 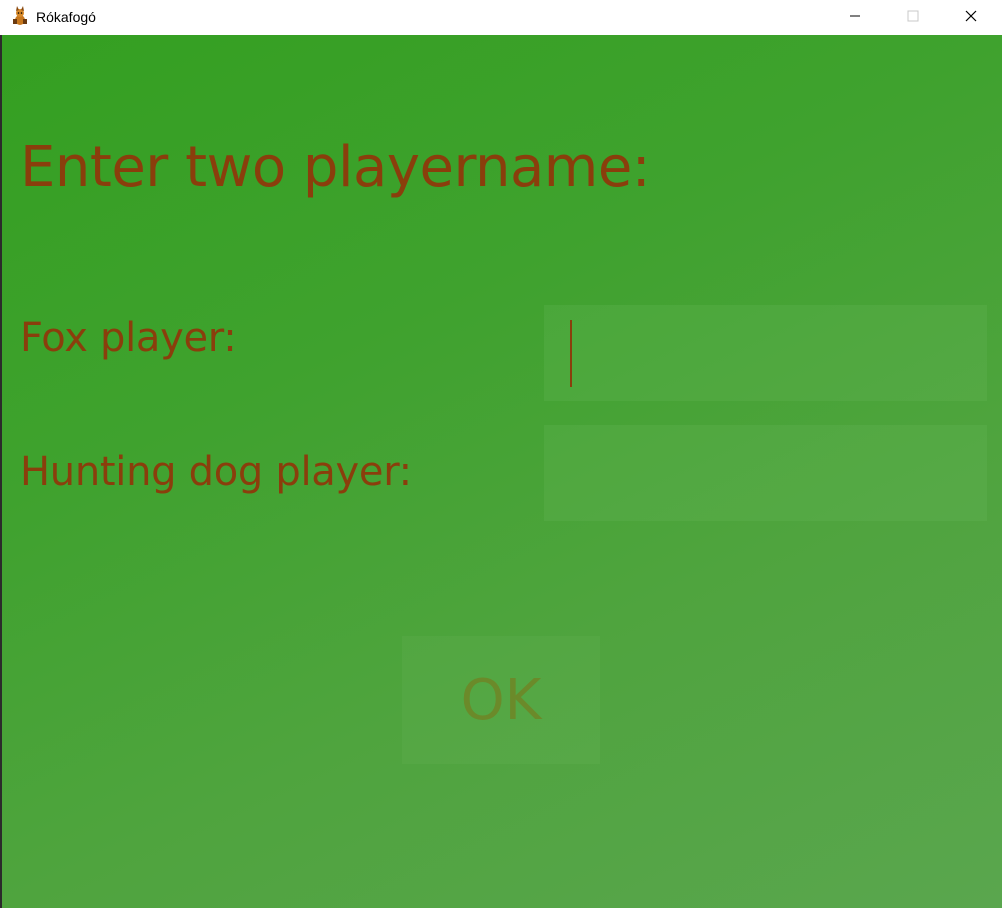 I want to click on title-bar: Rókafogó, so click(x=501, y=17).